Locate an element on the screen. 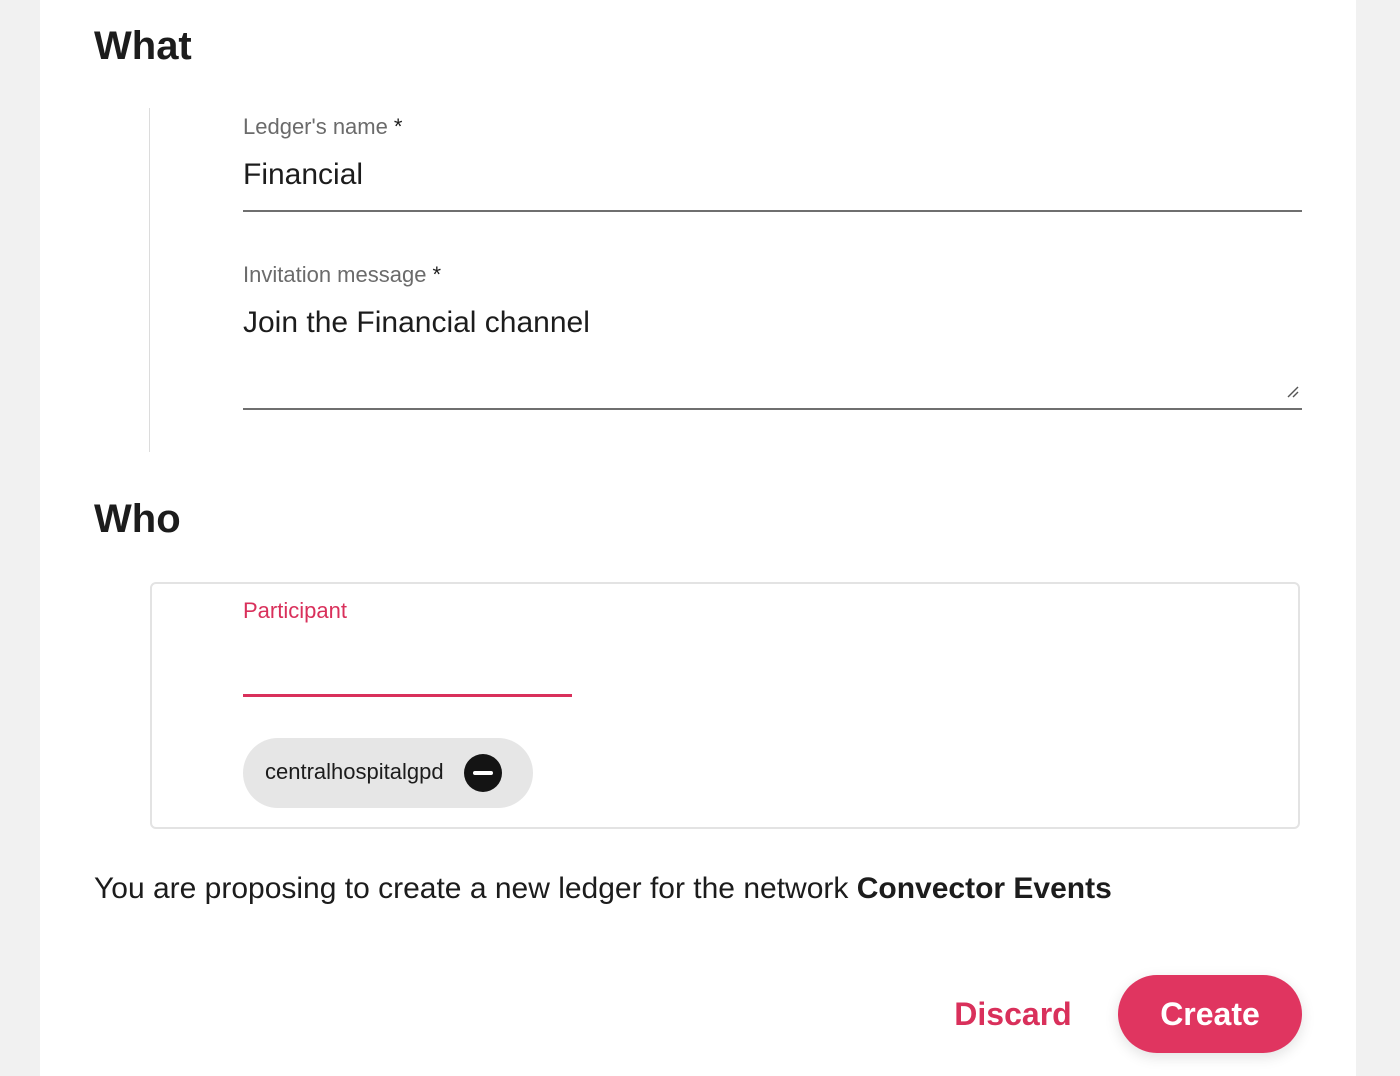  section-divider is located at coordinates (149, 280).